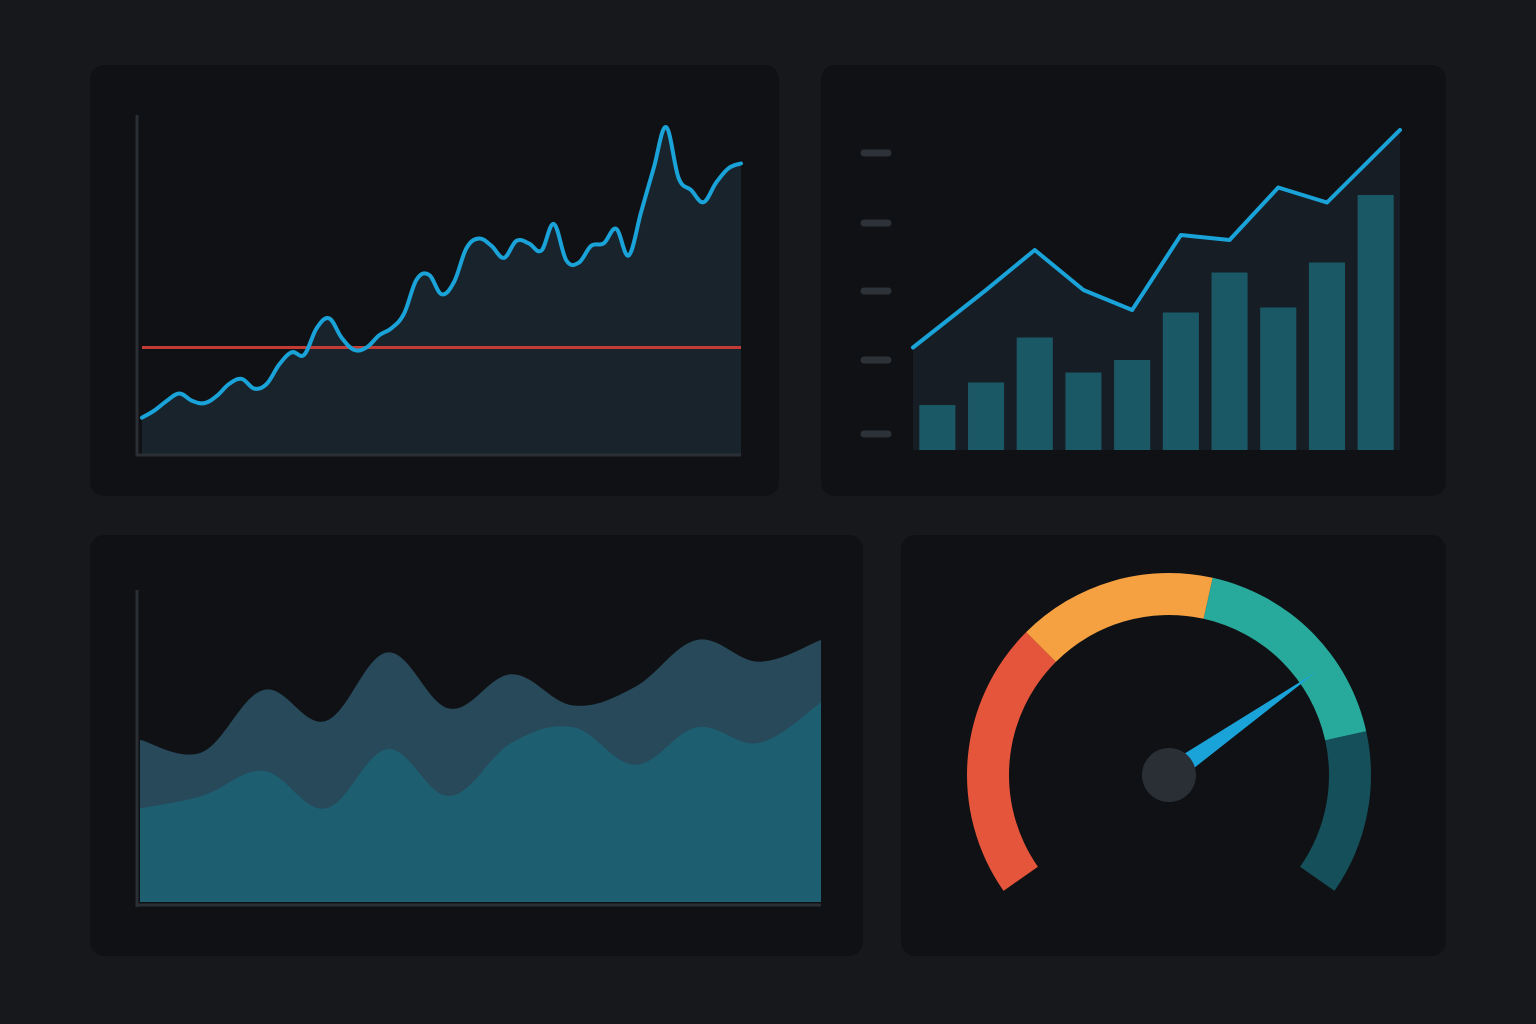 The image size is (1536, 1024). I want to click on bar-line-chart, so click(1131, 289).